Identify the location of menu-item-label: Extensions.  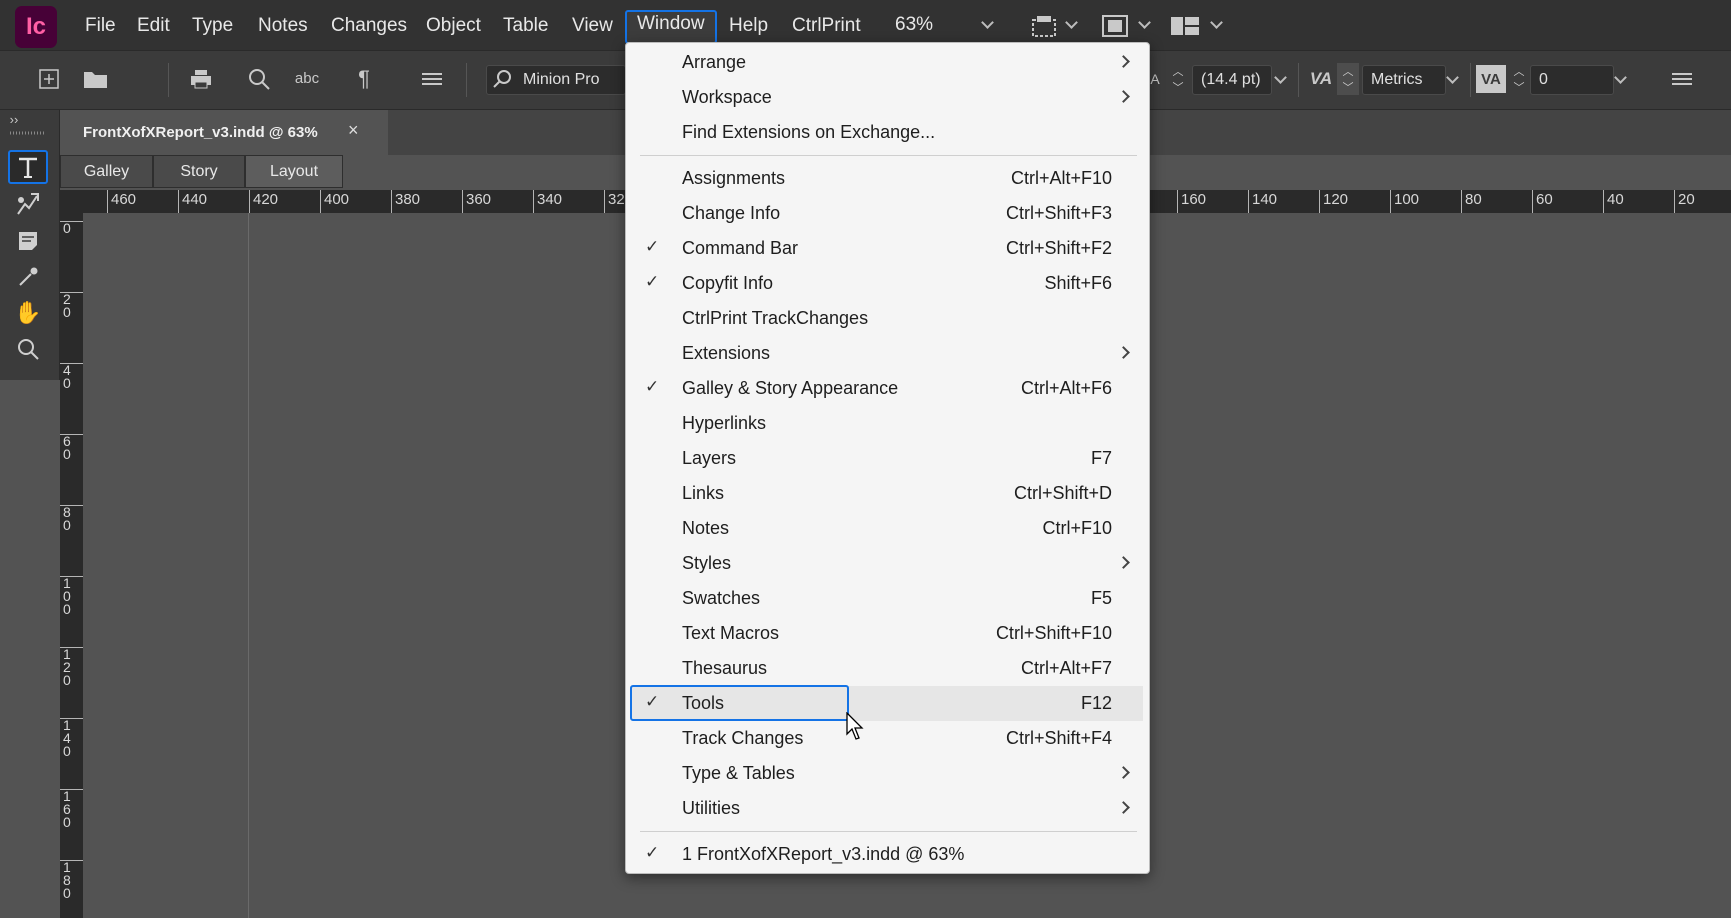
(726, 353).